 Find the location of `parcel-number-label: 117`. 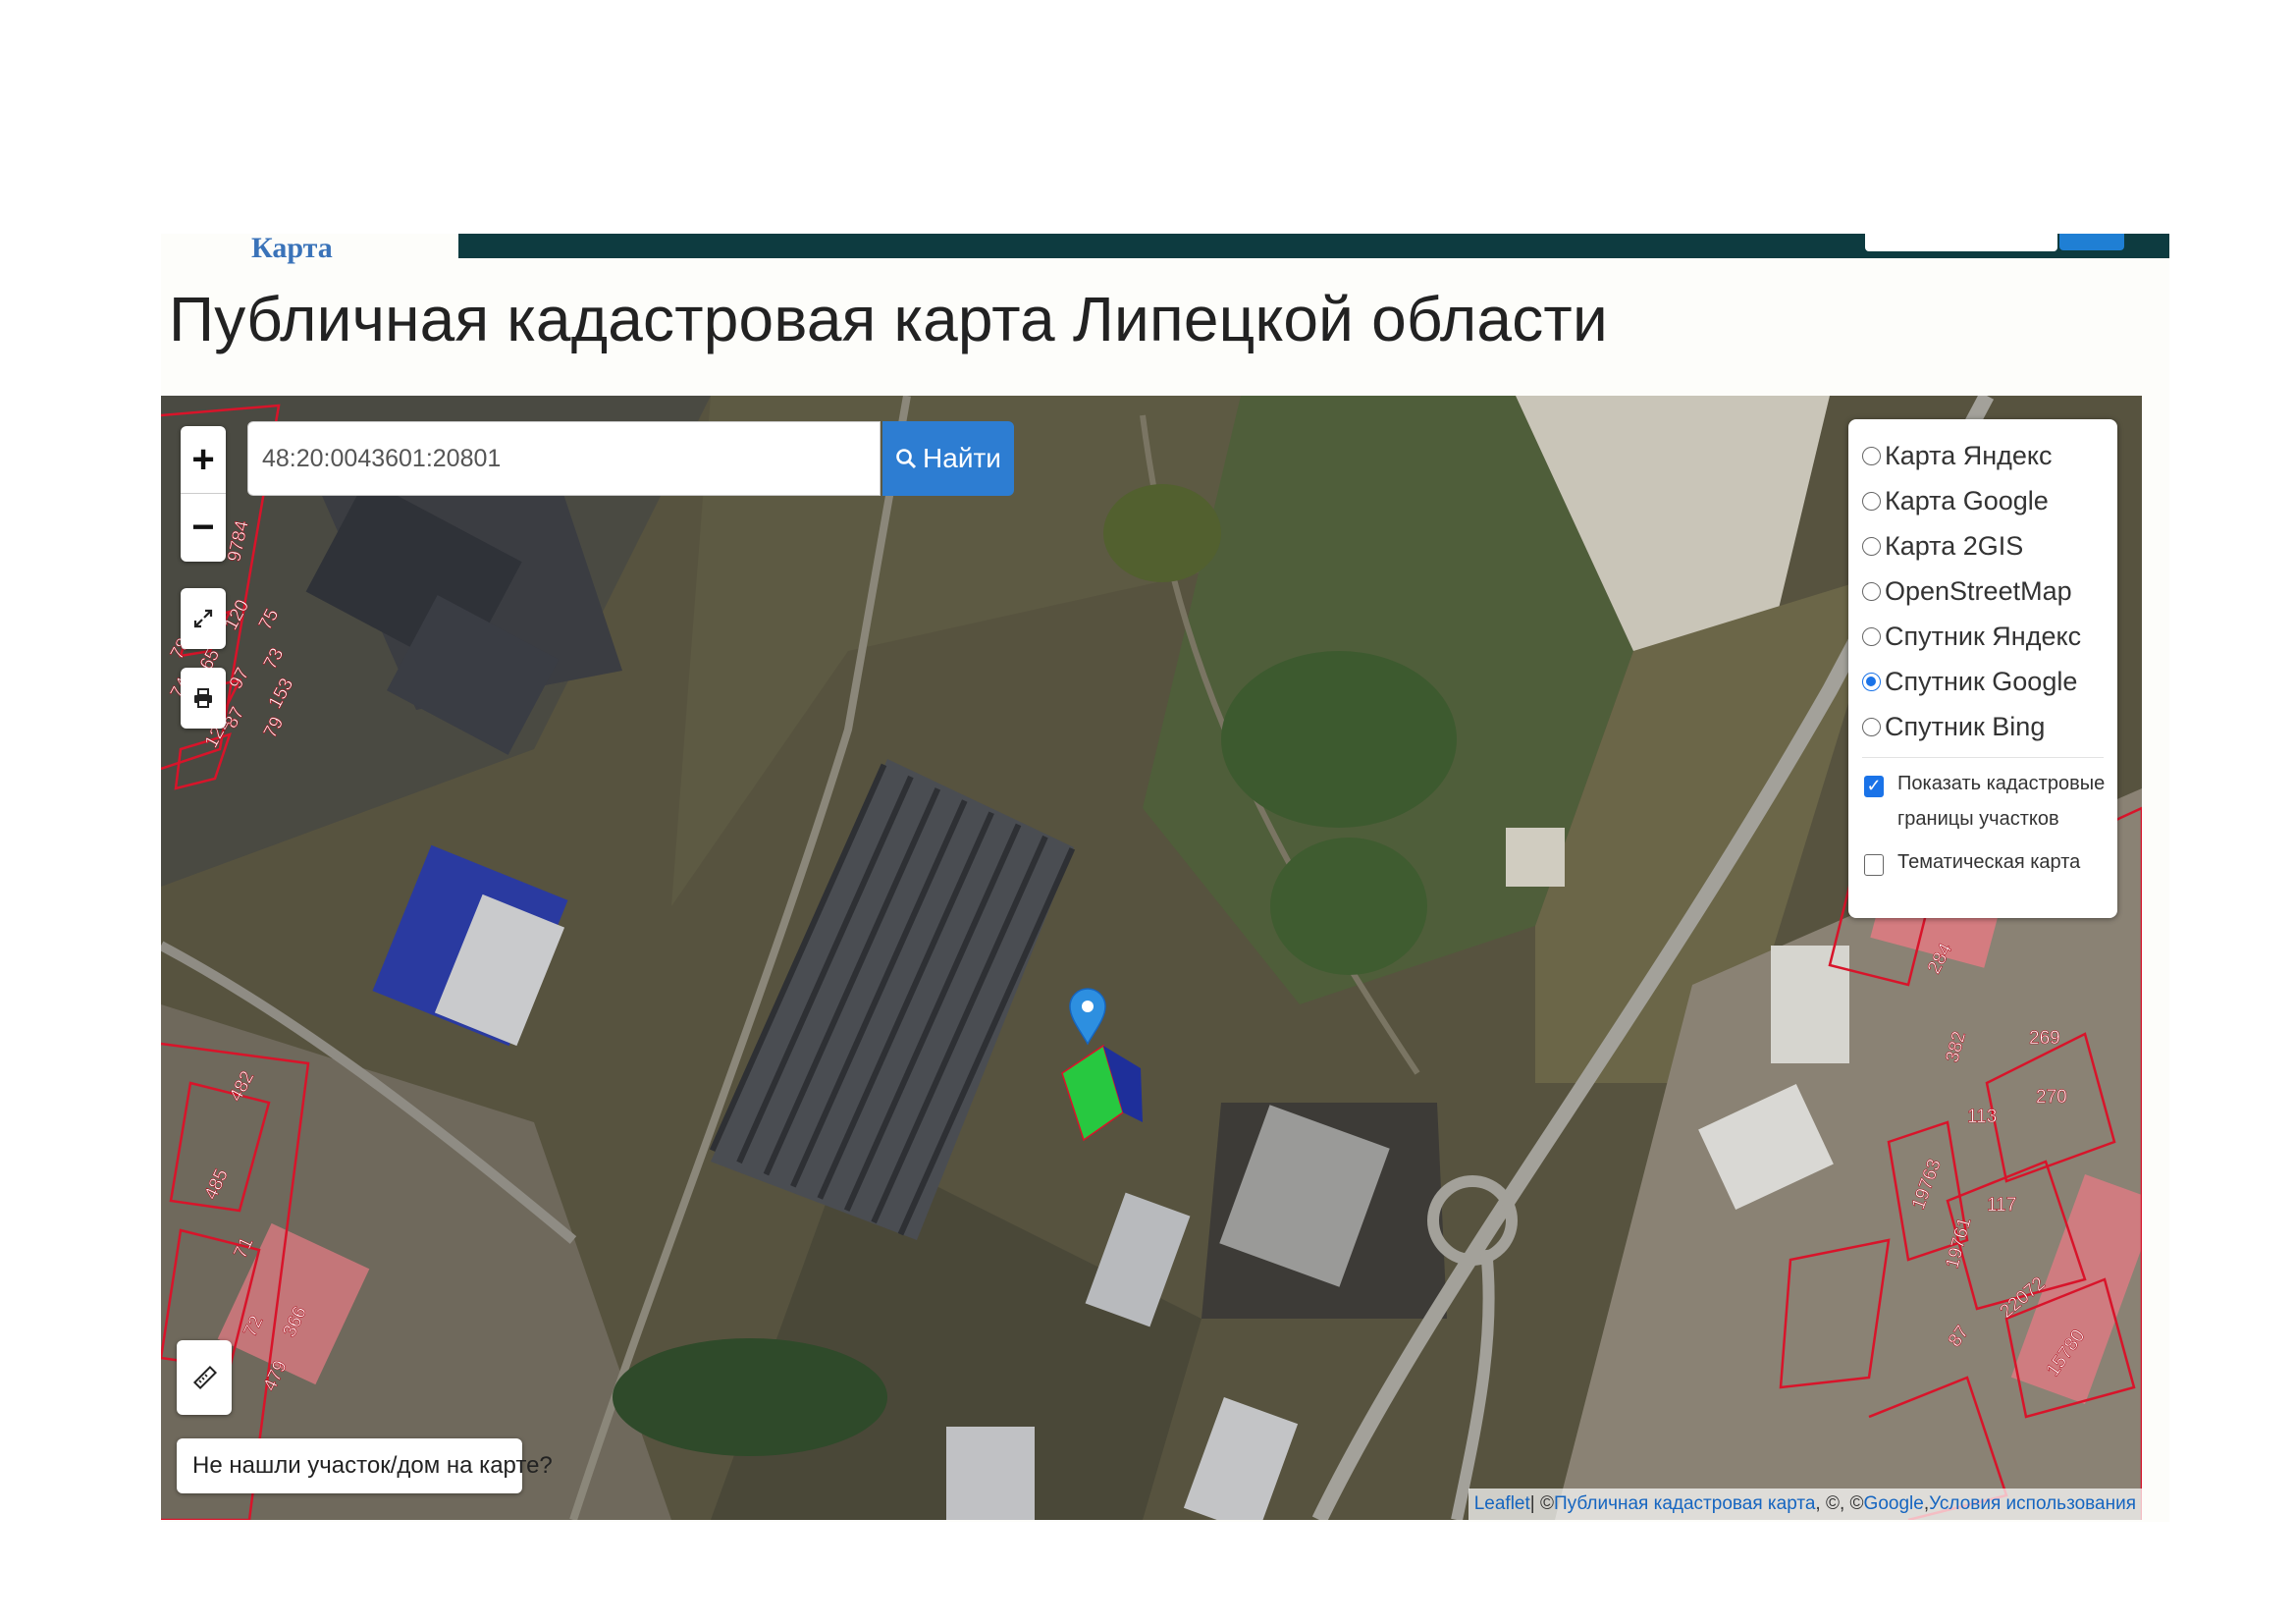

parcel-number-label: 117 is located at coordinates (2001, 1205).